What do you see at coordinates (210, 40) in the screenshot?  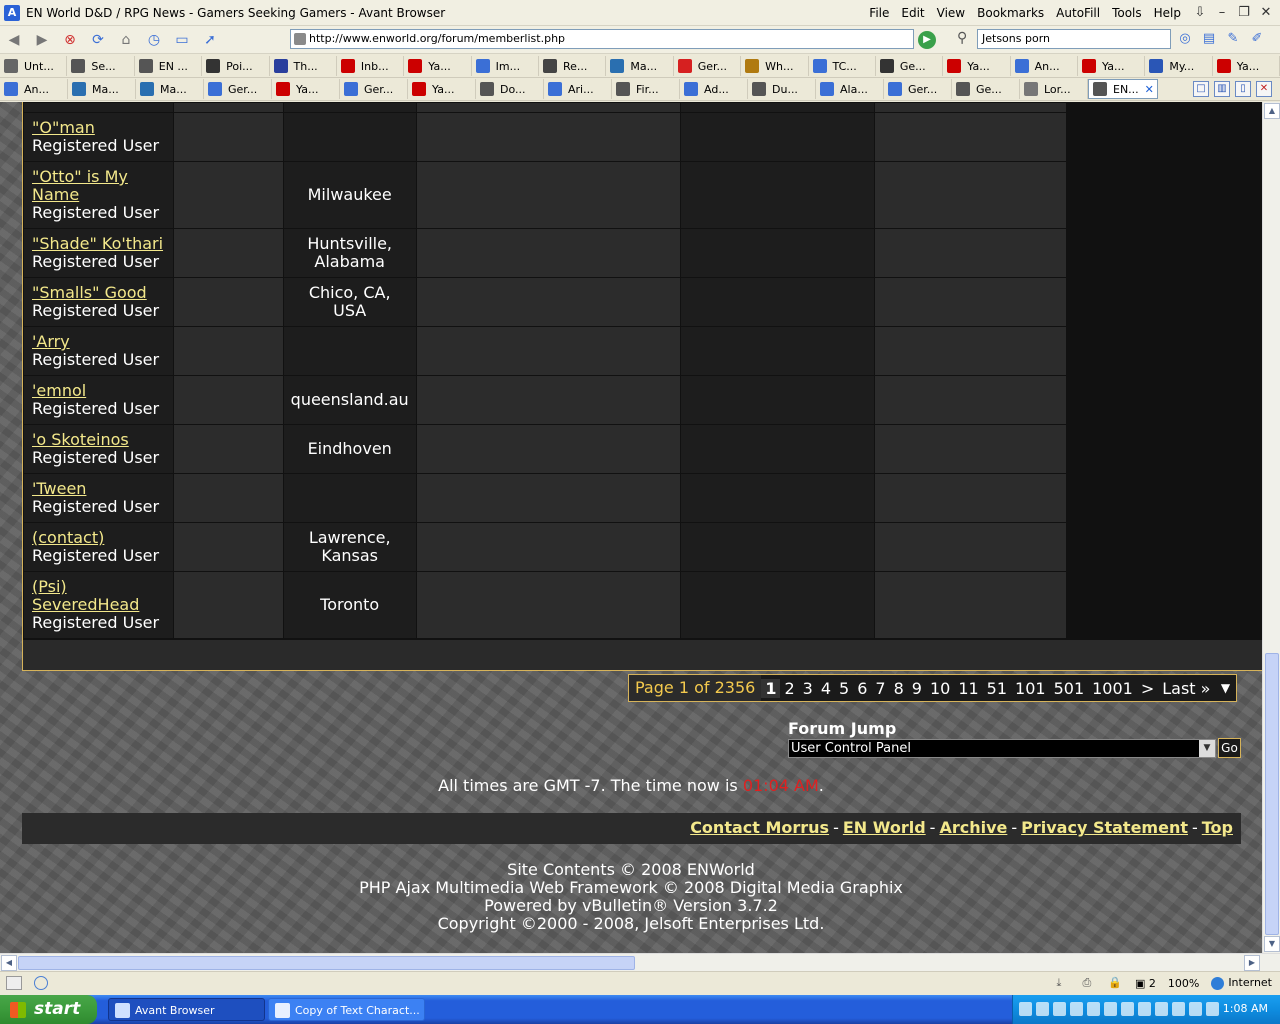 I see `pointer-icon: ➚` at bounding box center [210, 40].